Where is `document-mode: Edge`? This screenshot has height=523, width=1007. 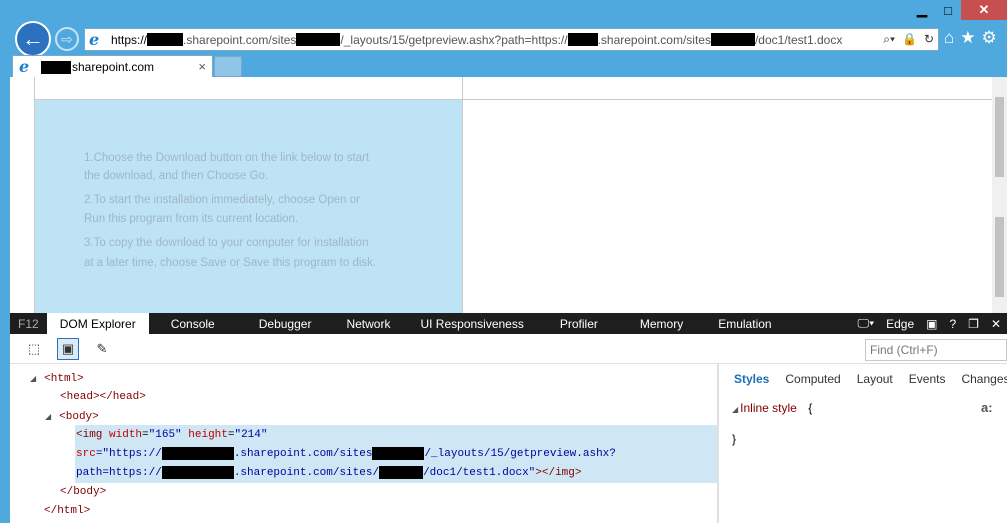 document-mode: Edge is located at coordinates (900, 324).